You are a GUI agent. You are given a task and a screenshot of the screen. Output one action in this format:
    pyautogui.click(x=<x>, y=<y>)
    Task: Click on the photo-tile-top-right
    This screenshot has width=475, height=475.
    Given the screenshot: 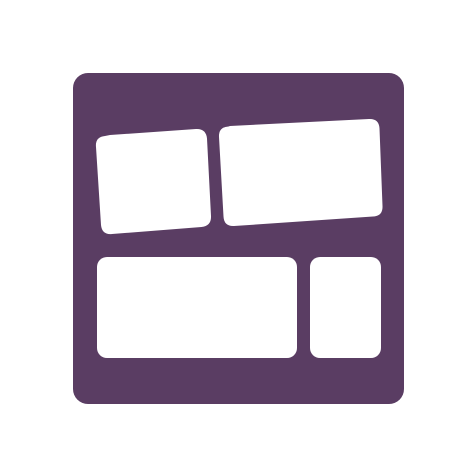 What is the action you would take?
    pyautogui.click(x=300, y=172)
    